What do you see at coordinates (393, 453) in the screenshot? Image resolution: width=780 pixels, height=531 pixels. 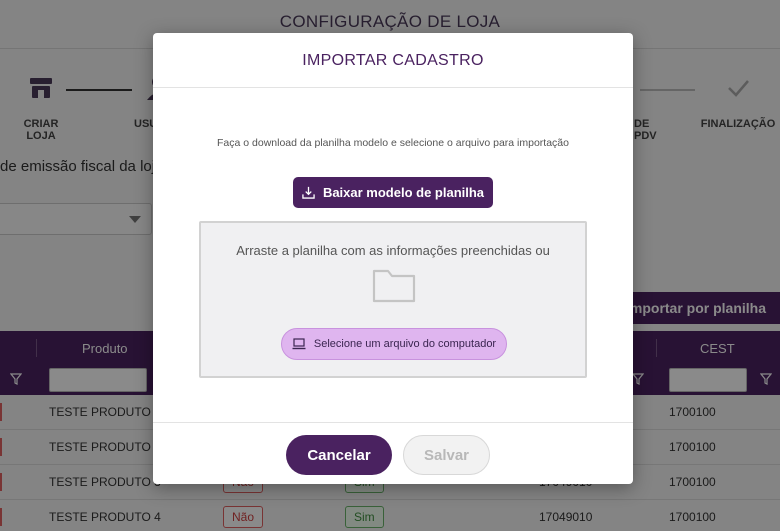 I see `modal-footer: Cancelar Salvar` at bounding box center [393, 453].